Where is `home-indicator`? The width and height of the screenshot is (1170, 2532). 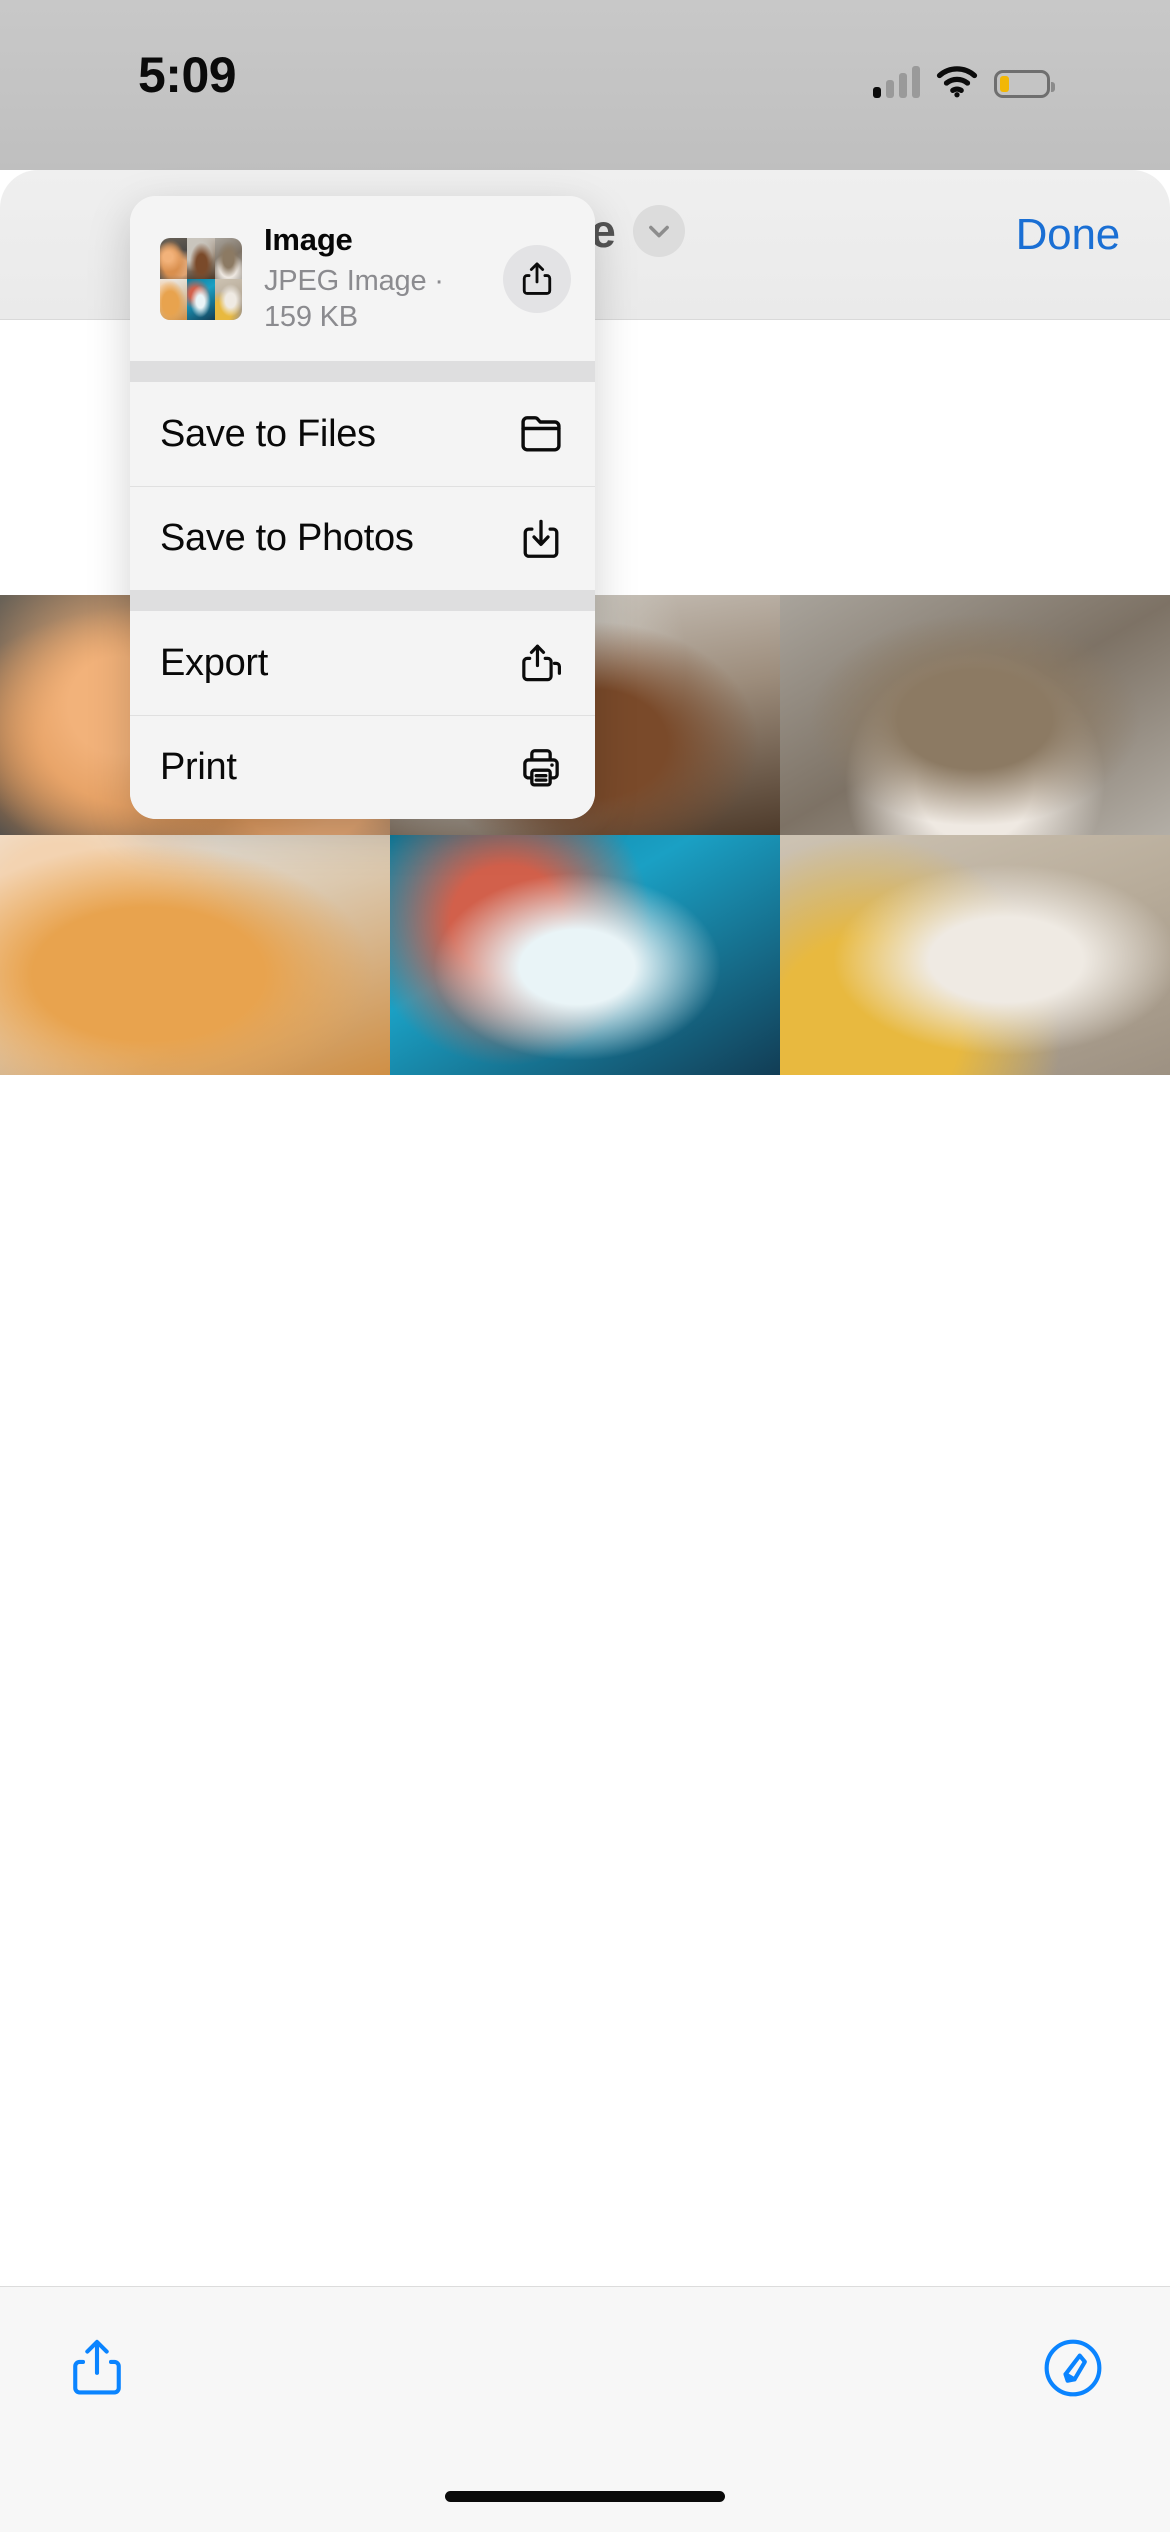 home-indicator is located at coordinates (585, 2496).